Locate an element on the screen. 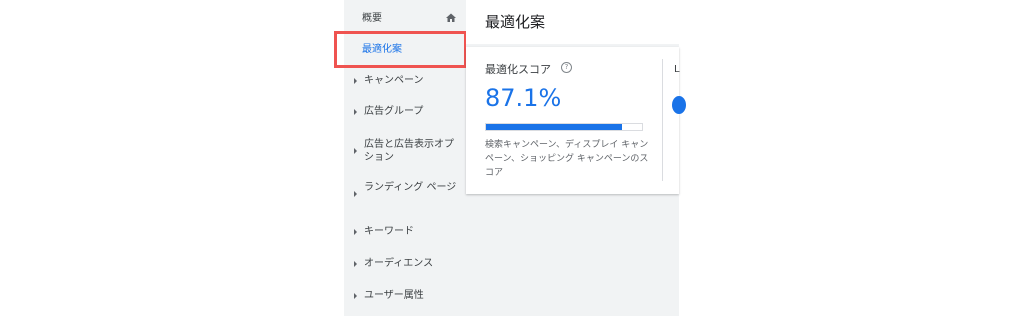 The height and width of the screenshot is (316, 1024). sidebar-item-label: 広告と広告表示オプション is located at coordinates (409, 151).